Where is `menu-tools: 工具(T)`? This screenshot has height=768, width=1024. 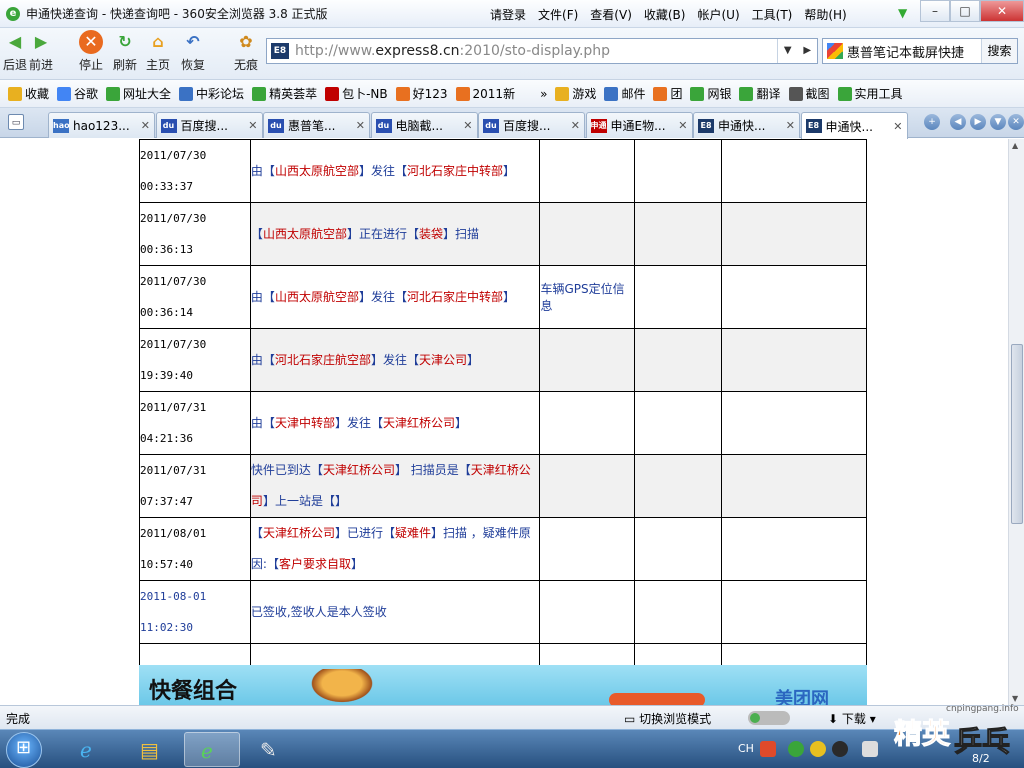 menu-tools: 工具(T) is located at coordinates (772, 14).